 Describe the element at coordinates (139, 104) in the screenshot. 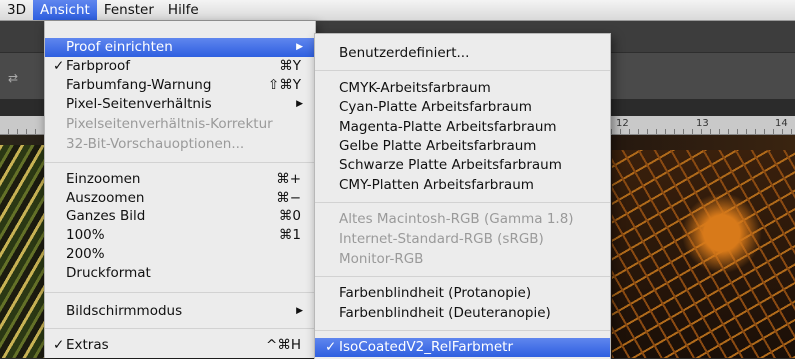

I see `menu-item-label: Pixel-Seitenverhältnis` at that location.